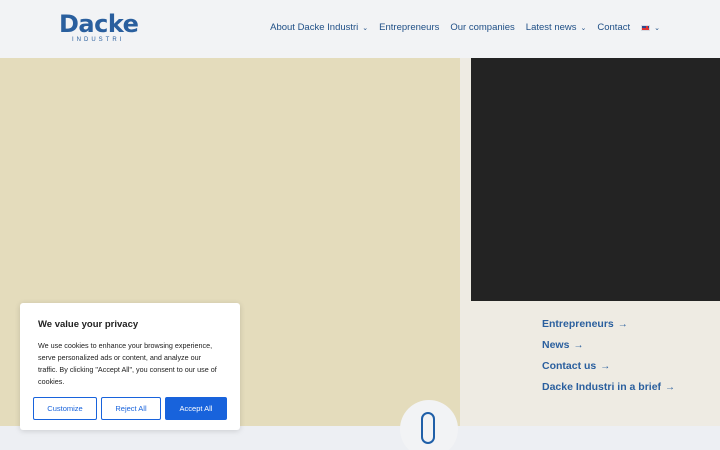  Describe the element at coordinates (556, 345) in the screenshot. I see `link-news-label: News` at that location.